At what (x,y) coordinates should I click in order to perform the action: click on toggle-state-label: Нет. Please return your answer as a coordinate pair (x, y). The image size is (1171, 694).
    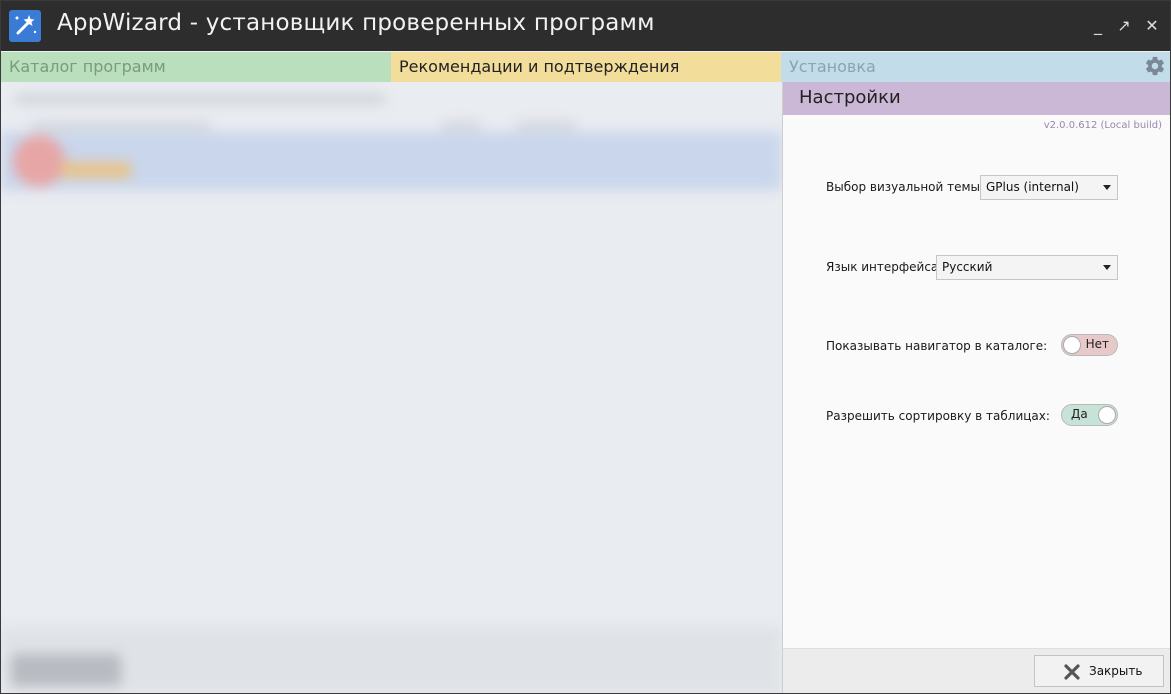
    Looking at the image, I should click on (1097, 344).